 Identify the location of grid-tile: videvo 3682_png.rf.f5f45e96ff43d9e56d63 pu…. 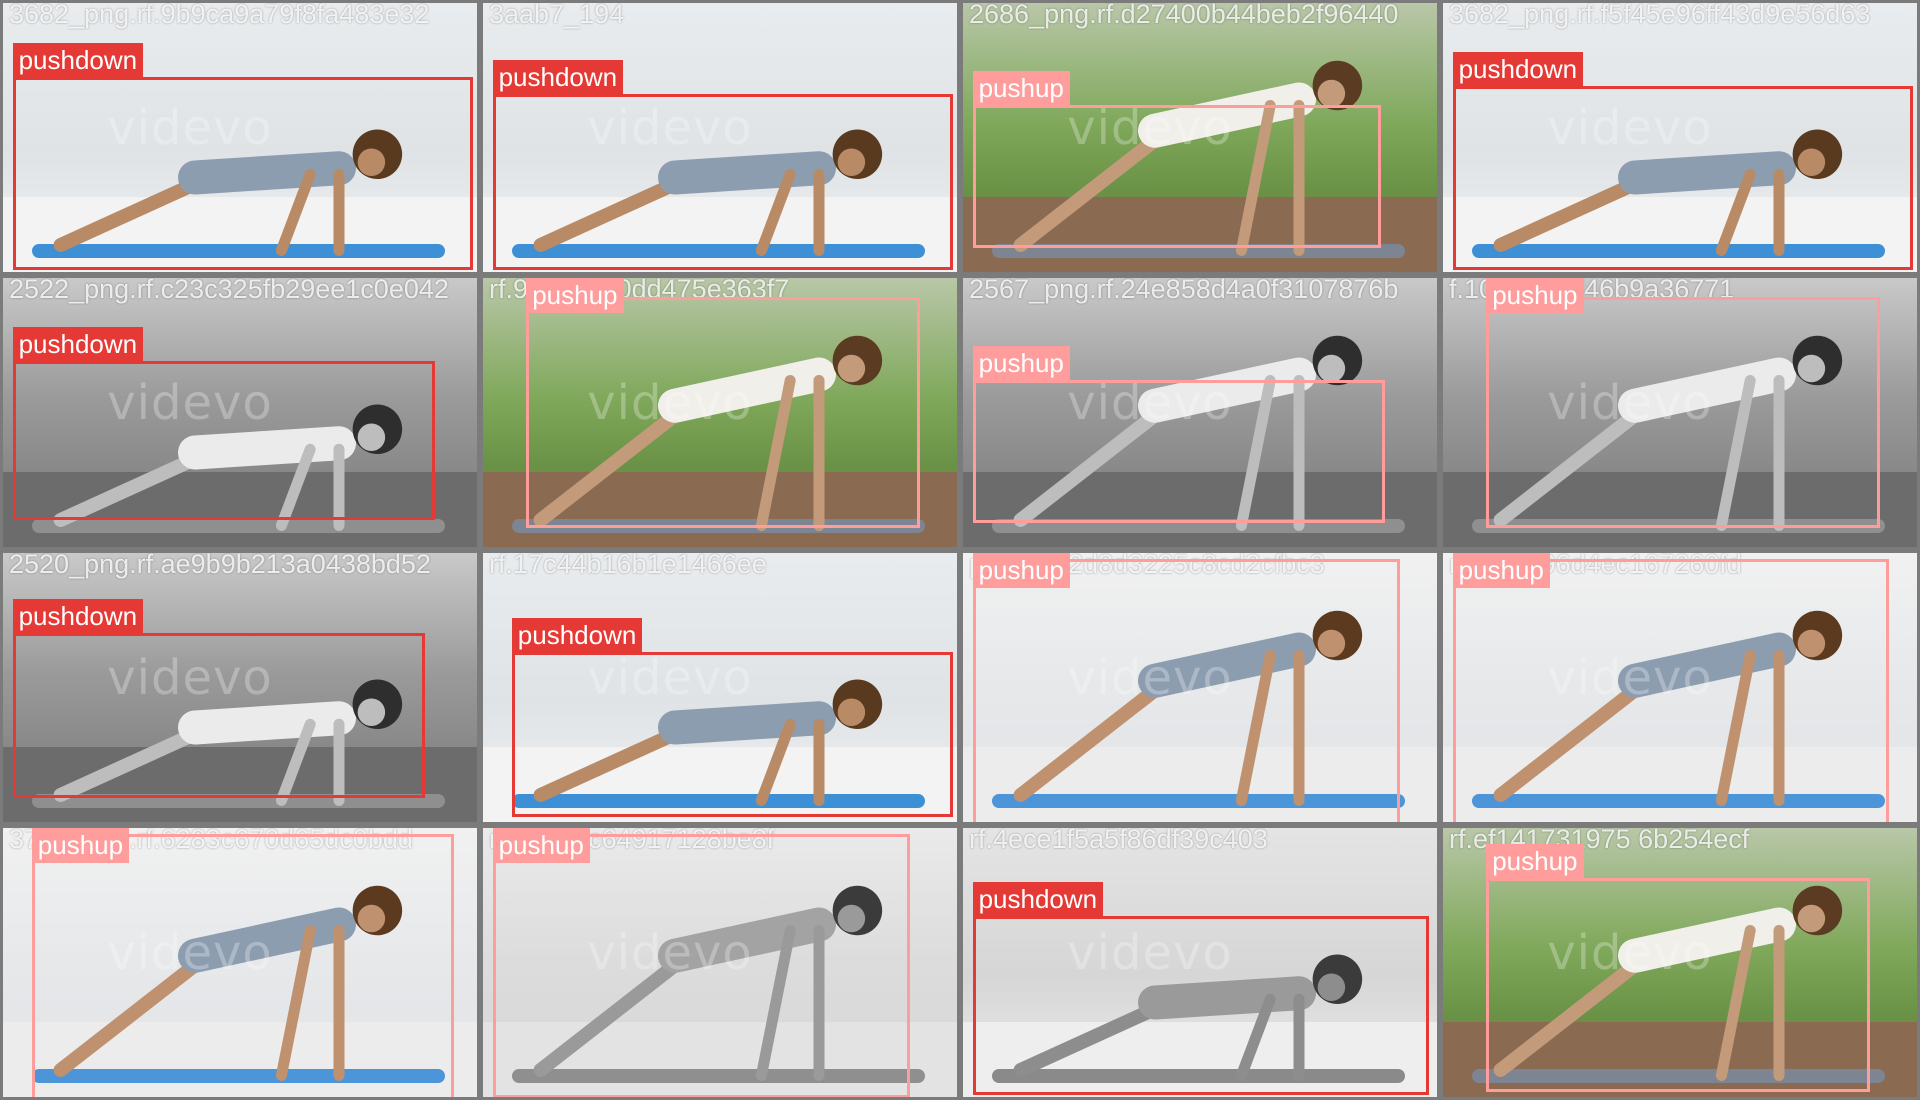
(1680, 137).